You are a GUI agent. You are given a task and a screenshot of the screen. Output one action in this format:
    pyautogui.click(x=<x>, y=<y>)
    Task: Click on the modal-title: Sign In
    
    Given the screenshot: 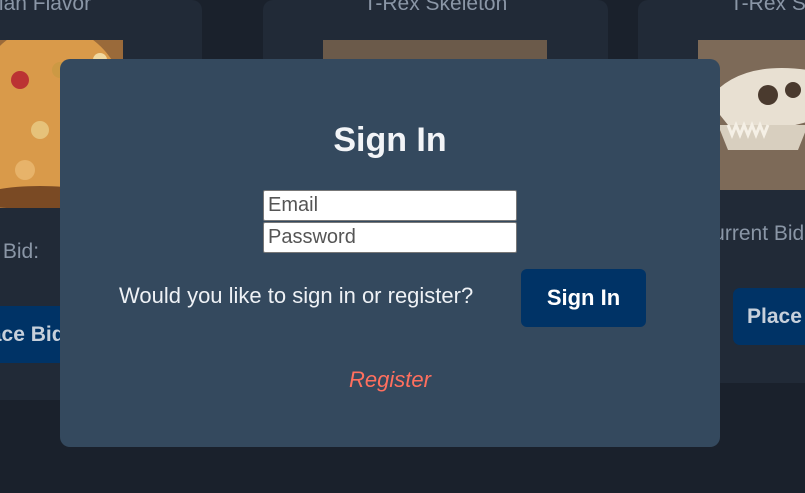 What is the action you would take?
    pyautogui.click(x=390, y=140)
    